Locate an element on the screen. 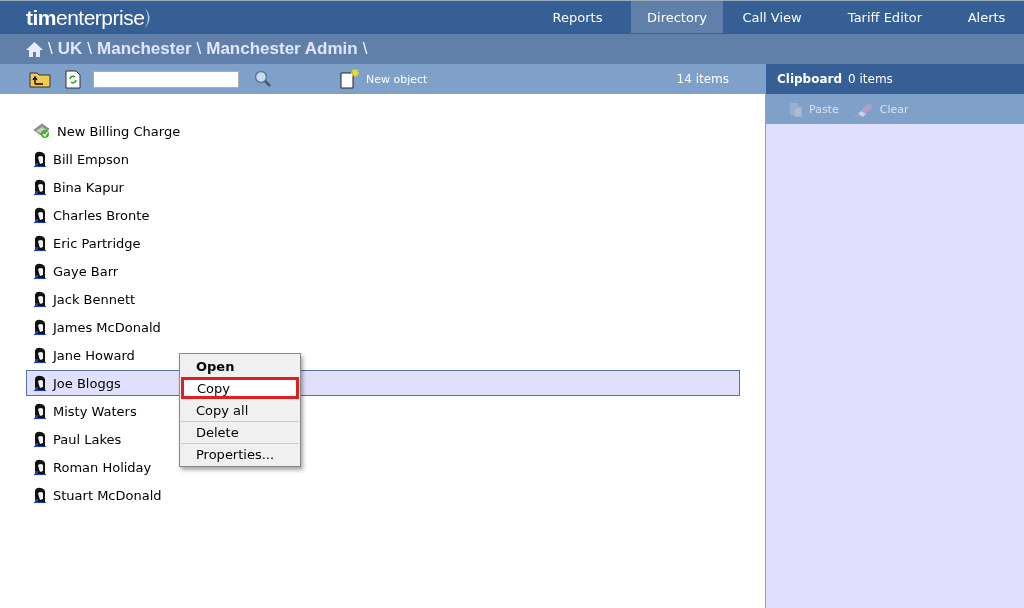  logo: timenterprise is located at coordinates (262, 17).